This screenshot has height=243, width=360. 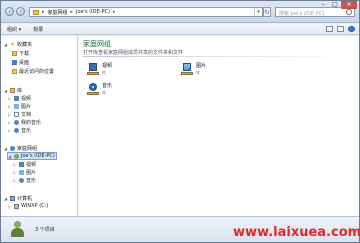 What do you see at coordinates (14, 62) in the screenshot?
I see `desktop-icon` at bounding box center [14, 62].